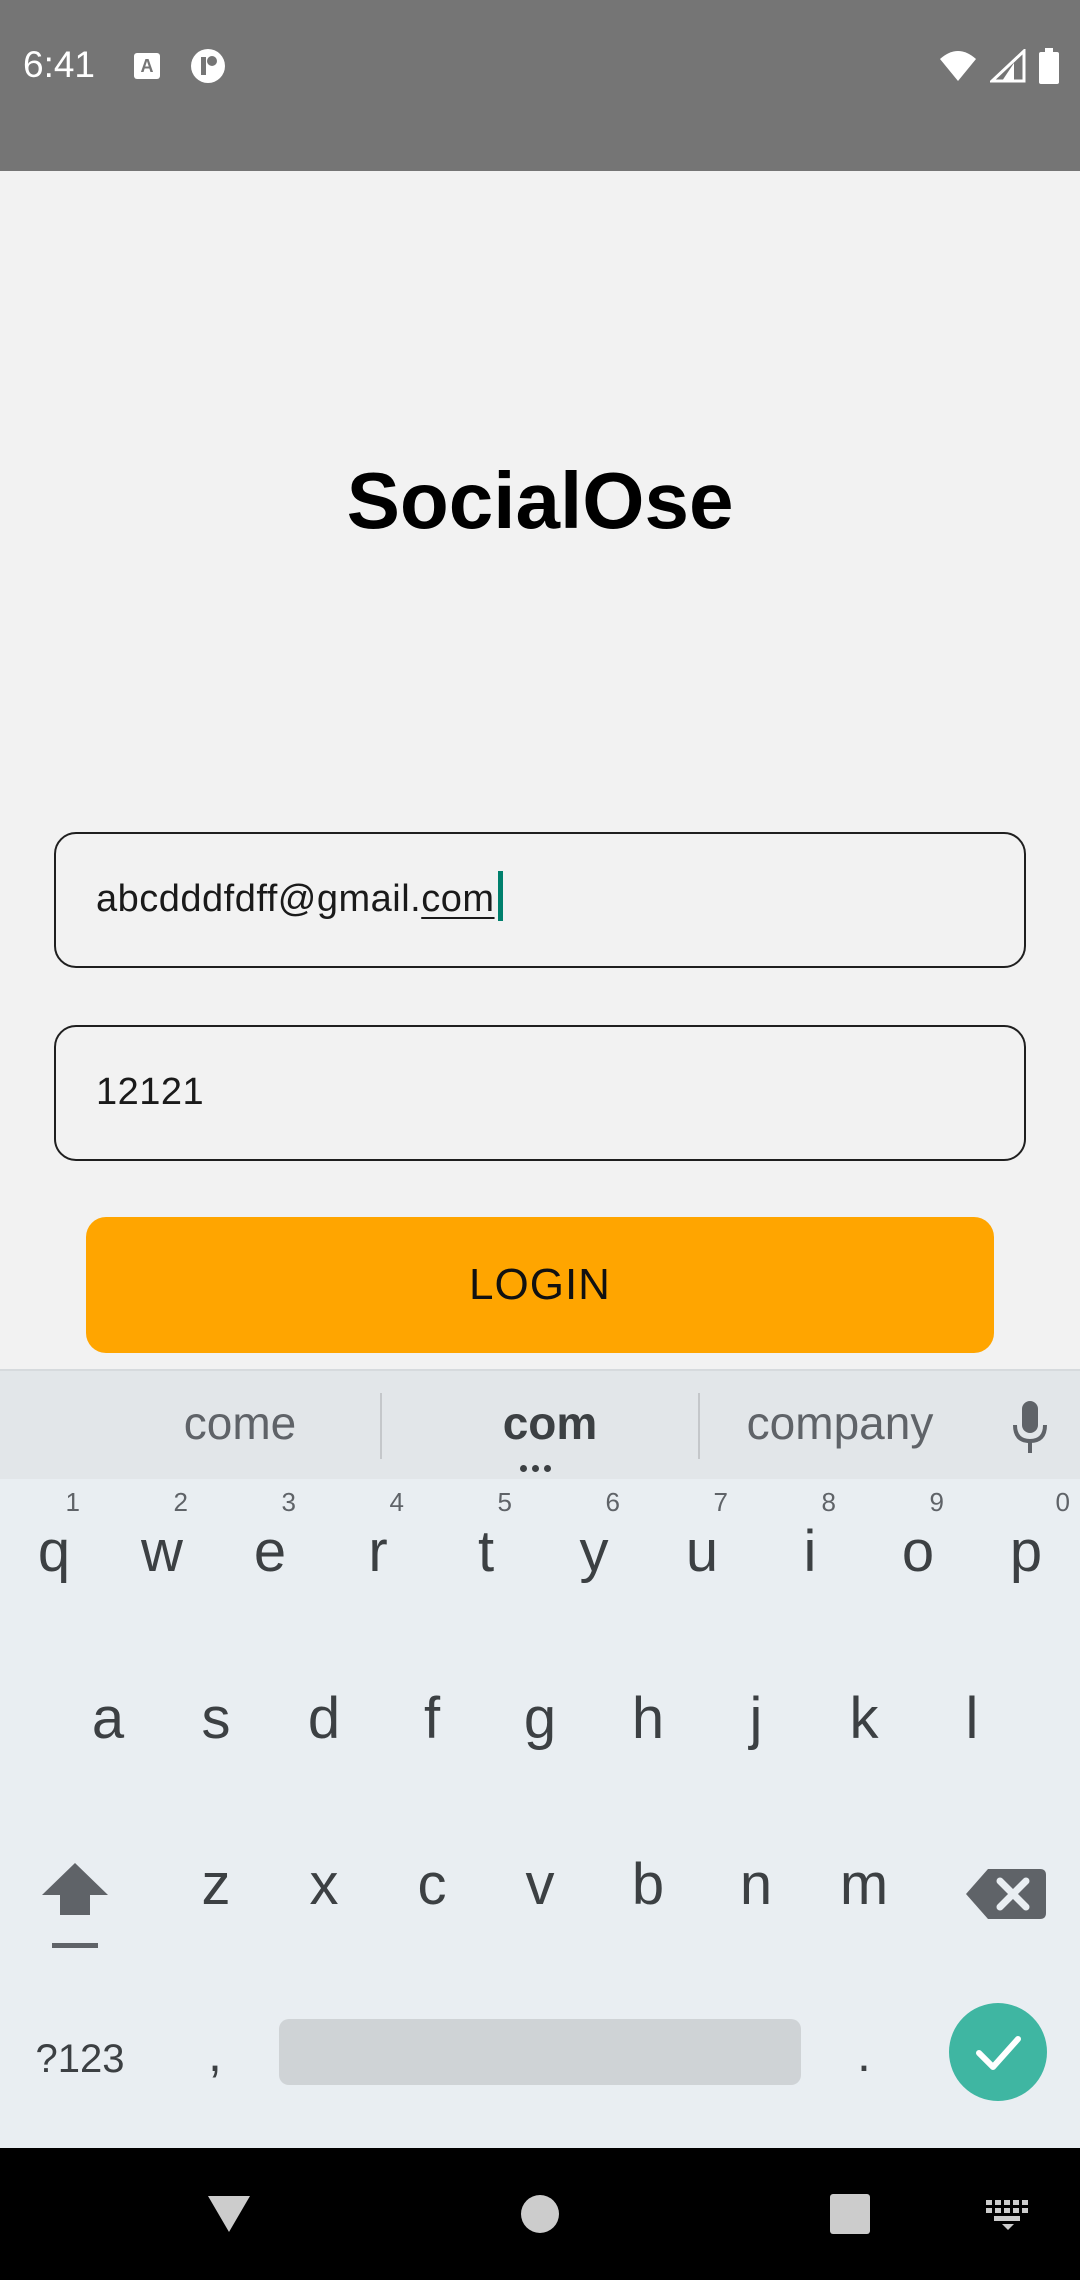  What do you see at coordinates (540, 1884) in the screenshot?
I see `key-v: v` at bounding box center [540, 1884].